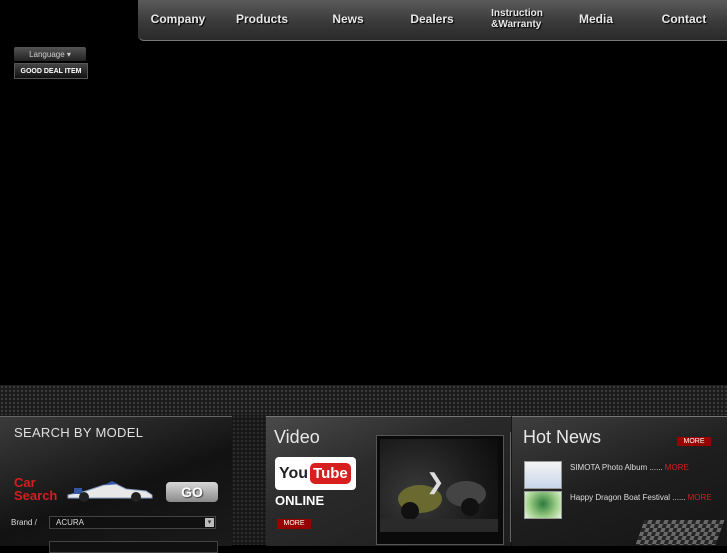 Image resolution: width=727 pixels, height=553 pixels. I want to click on youtube-logo: You Tube, so click(315, 473).